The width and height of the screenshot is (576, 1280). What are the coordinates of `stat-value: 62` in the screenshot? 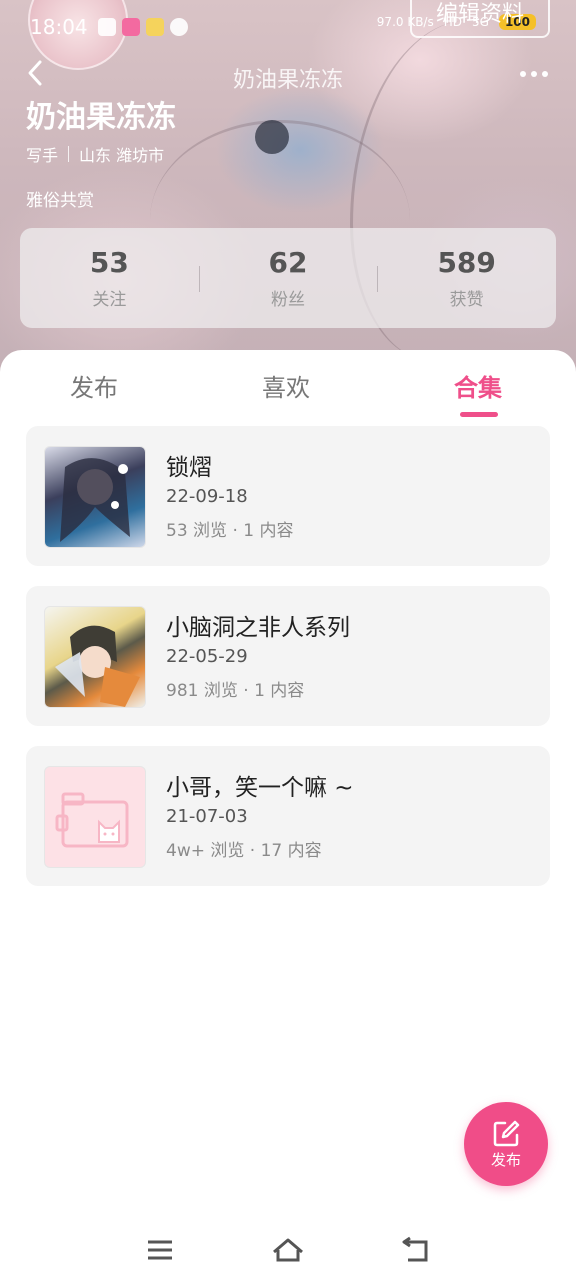 It's located at (288, 262).